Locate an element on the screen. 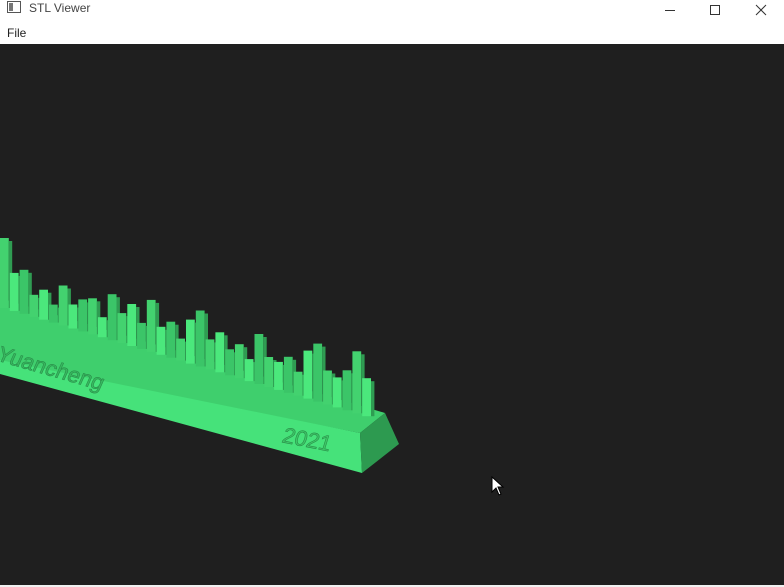 This screenshot has width=784, height=587. window-title: STL Viewer is located at coordinates (60, 8).